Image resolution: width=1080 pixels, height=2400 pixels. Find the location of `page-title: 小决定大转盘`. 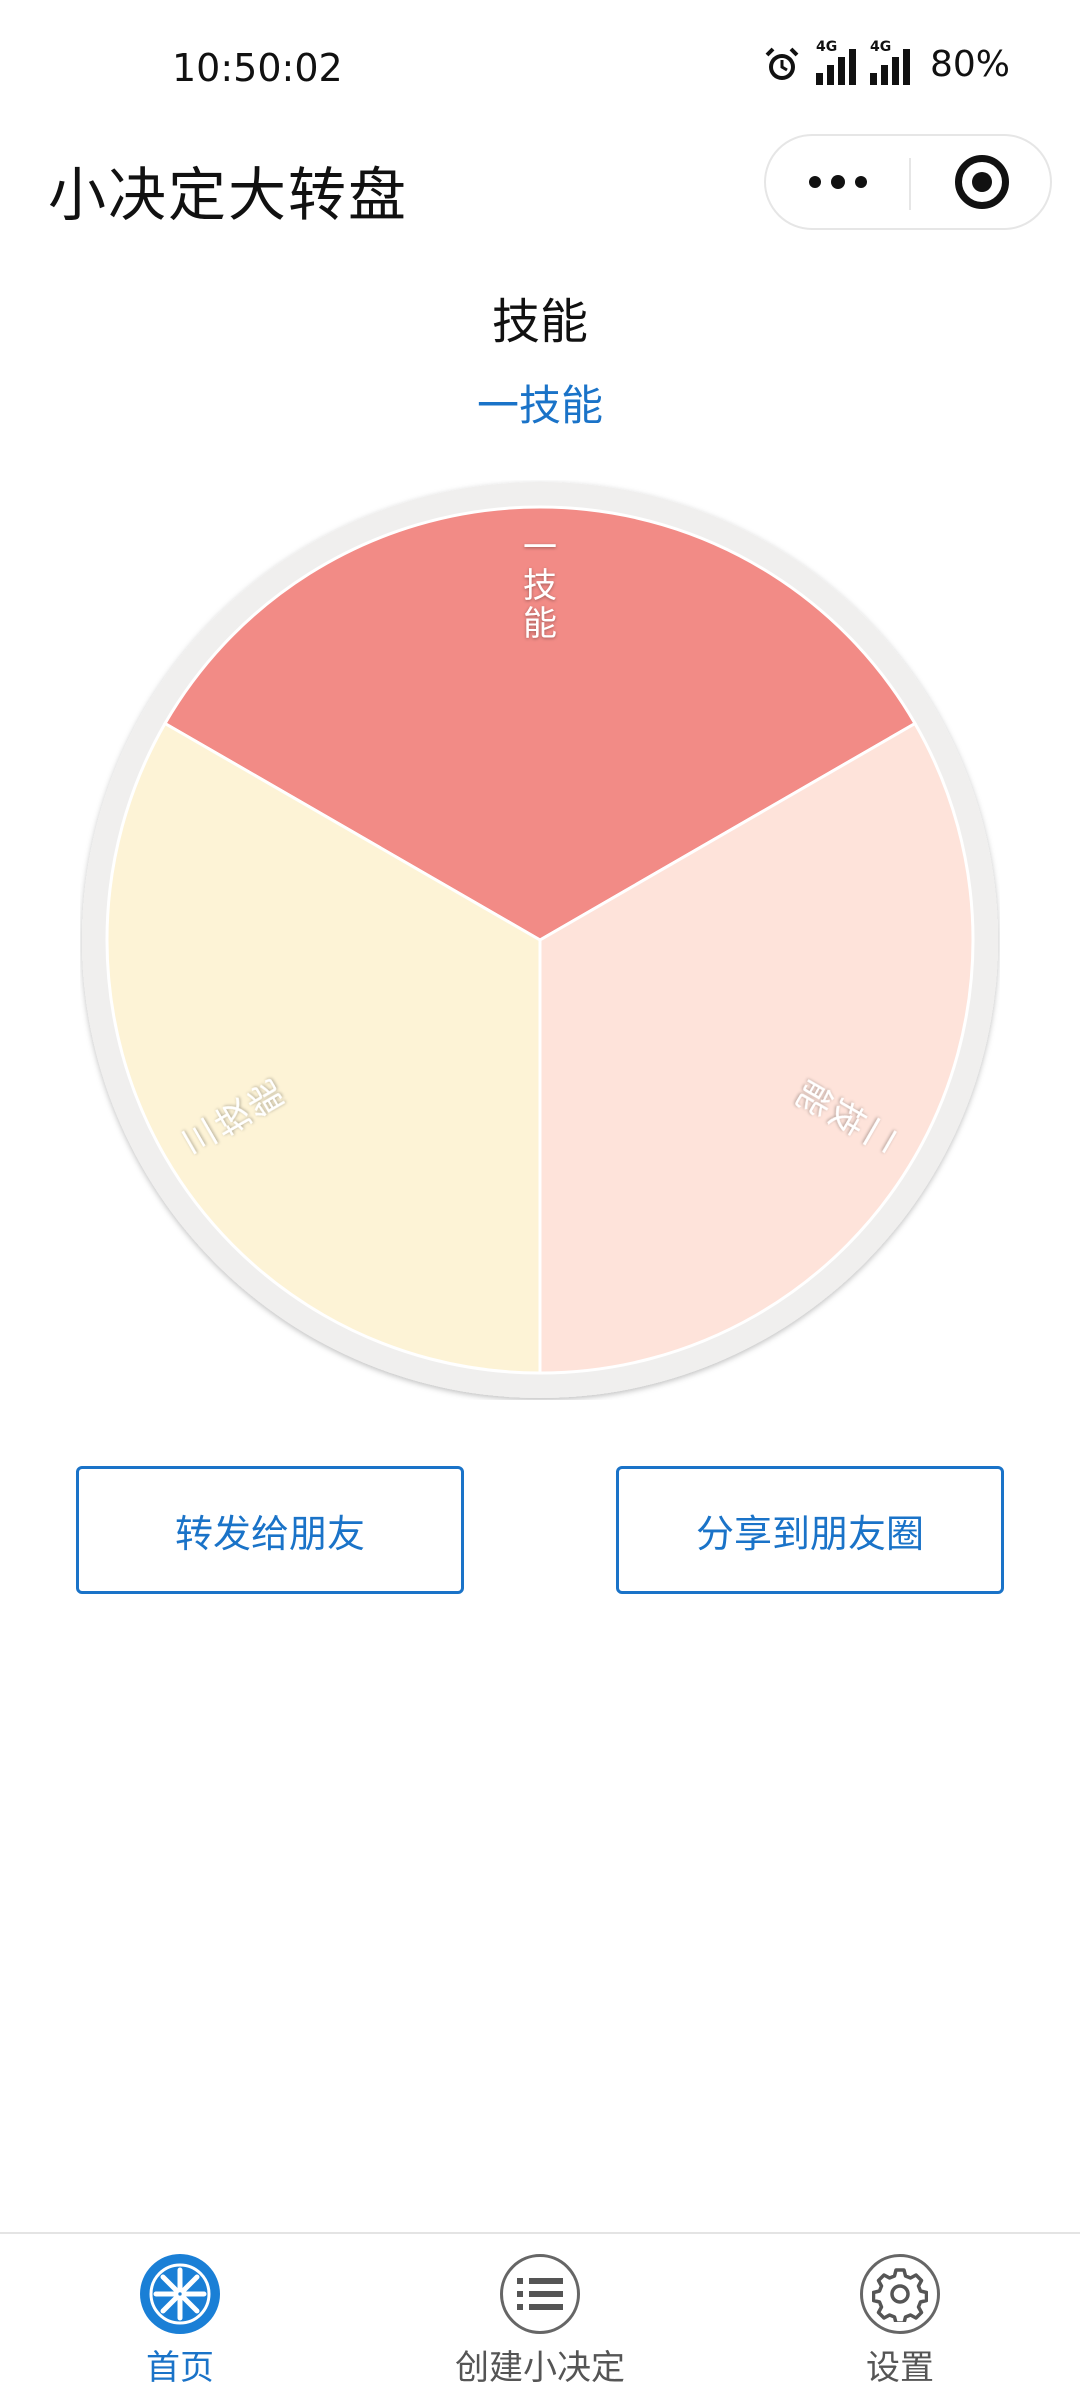

page-title: 小决定大转盘 is located at coordinates (228, 195).